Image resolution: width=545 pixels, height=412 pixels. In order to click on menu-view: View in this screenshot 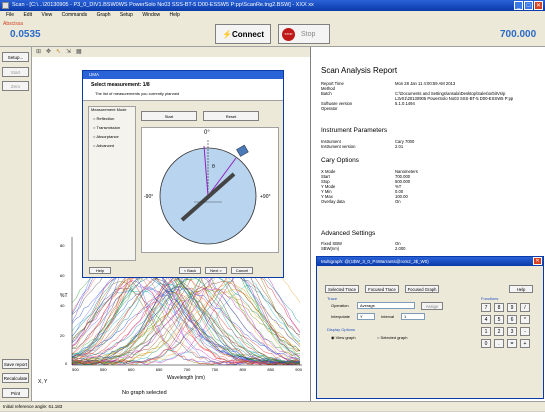, I will do `click(46, 15)`.